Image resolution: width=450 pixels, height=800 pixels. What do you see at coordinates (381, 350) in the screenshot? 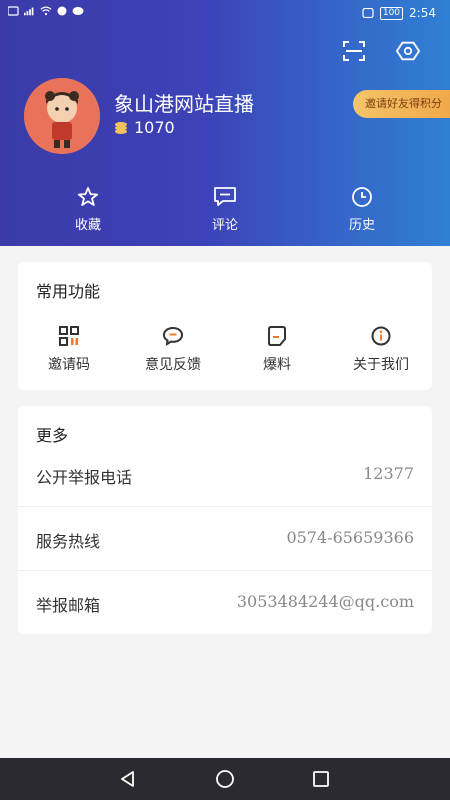
I see `about-us-button: 关于我们` at bounding box center [381, 350].